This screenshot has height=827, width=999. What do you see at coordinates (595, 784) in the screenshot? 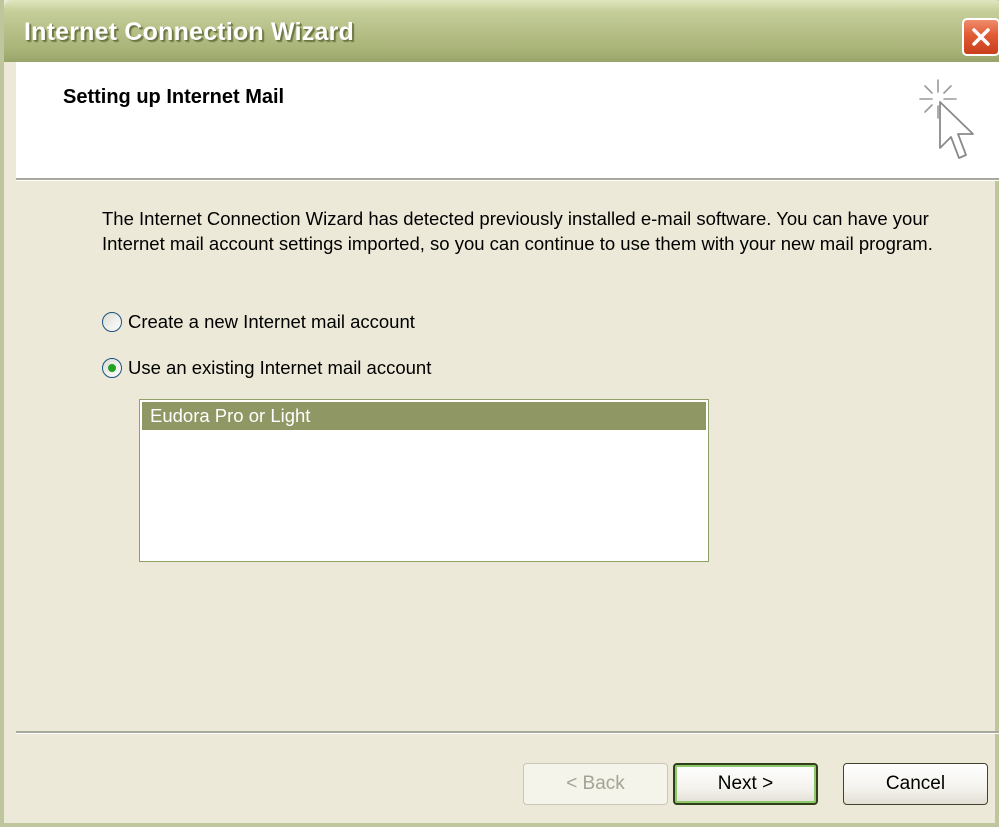
I see `back-button: < Back` at bounding box center [595, 784].